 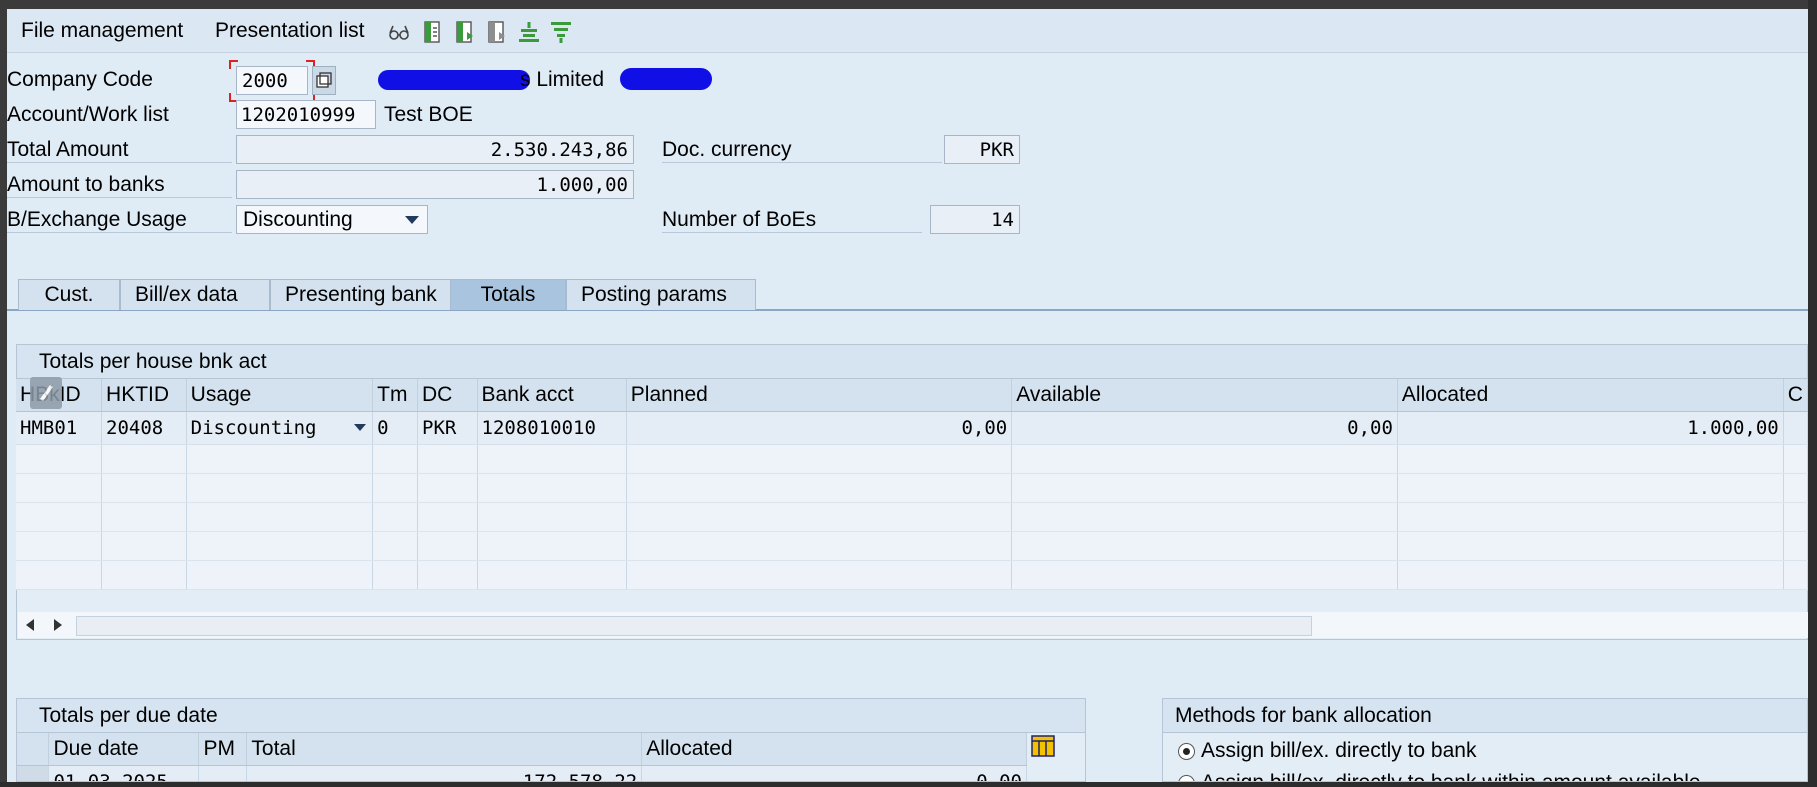 I want to click on usage-dropdown: Discounting, so click(x=332, y=219).